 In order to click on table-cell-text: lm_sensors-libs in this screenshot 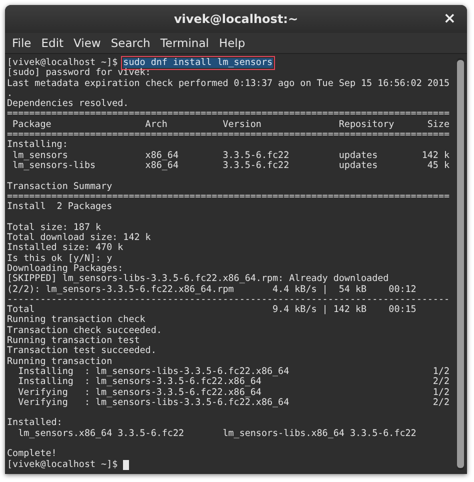, I will do `click(54, 166)`.